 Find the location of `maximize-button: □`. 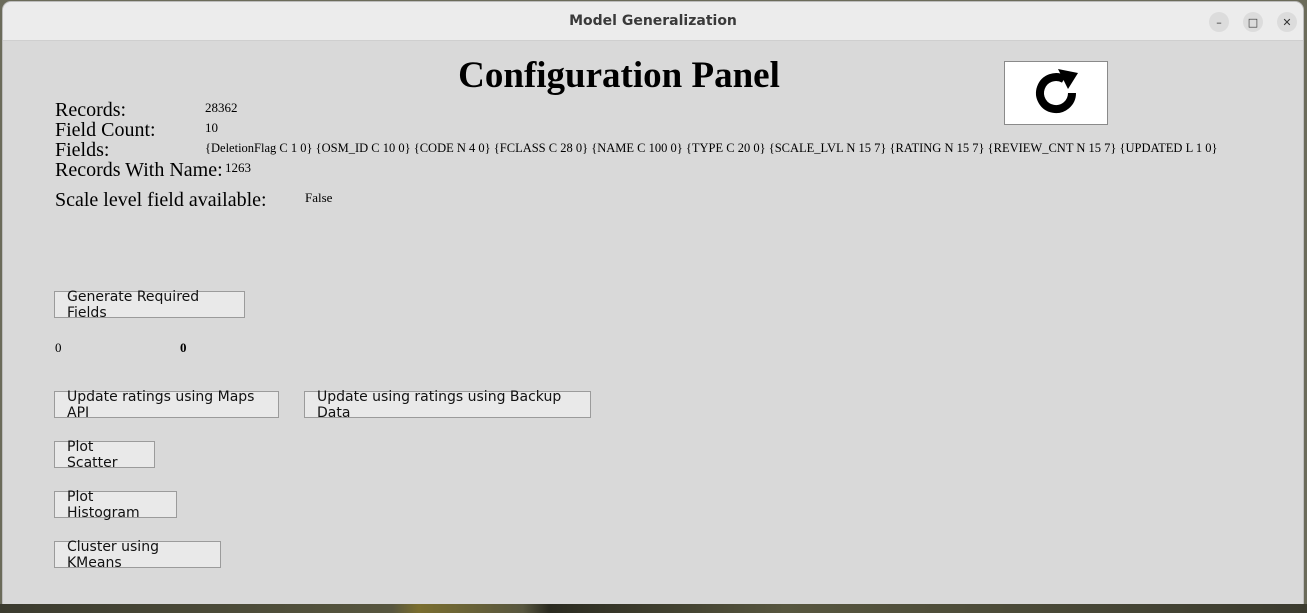

maximize-button: □ is located at coordinates (1253, 22).